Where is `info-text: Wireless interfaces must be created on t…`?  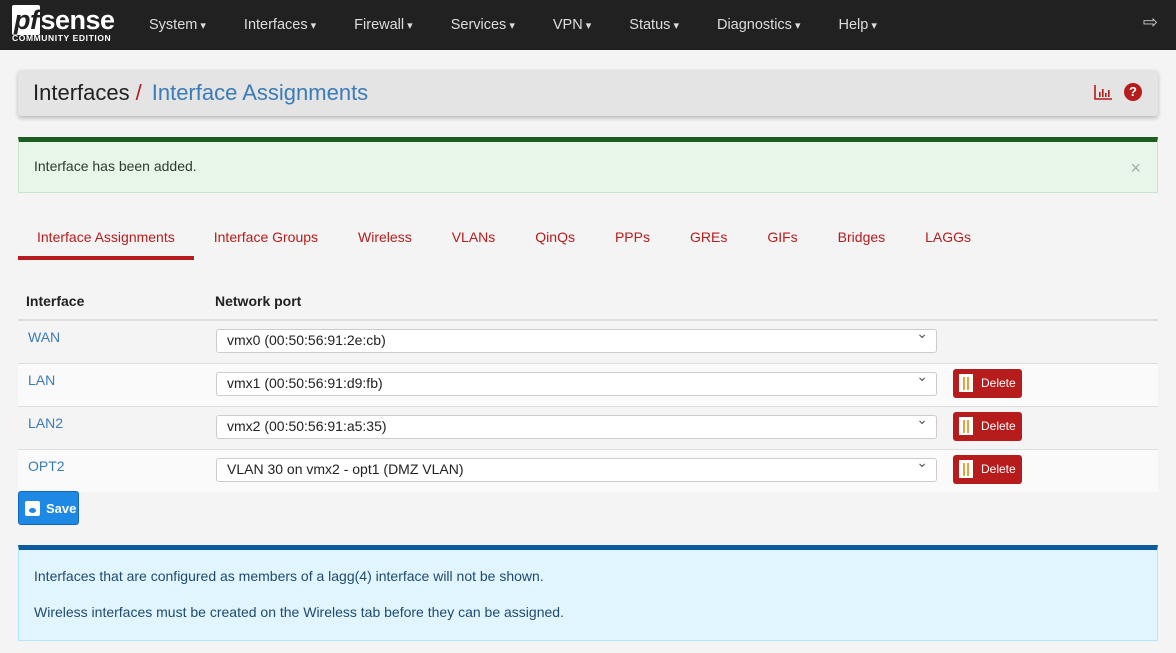 info-text: Wireless interfaces must be created on t… is located at coordinates (299, 612).